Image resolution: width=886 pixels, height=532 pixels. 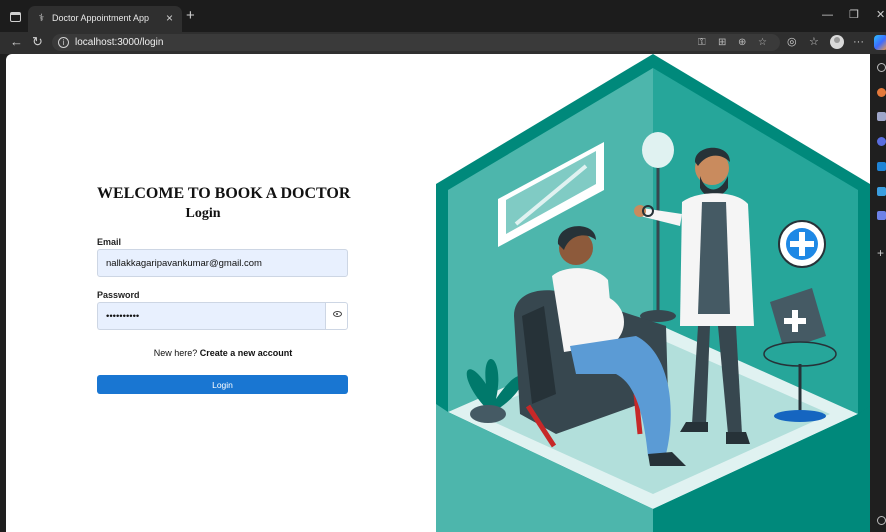 What do you see at coordinates (702, 42) in the screenshot?
I see `key-icon: ⚿` at bounding box center [702, 42].